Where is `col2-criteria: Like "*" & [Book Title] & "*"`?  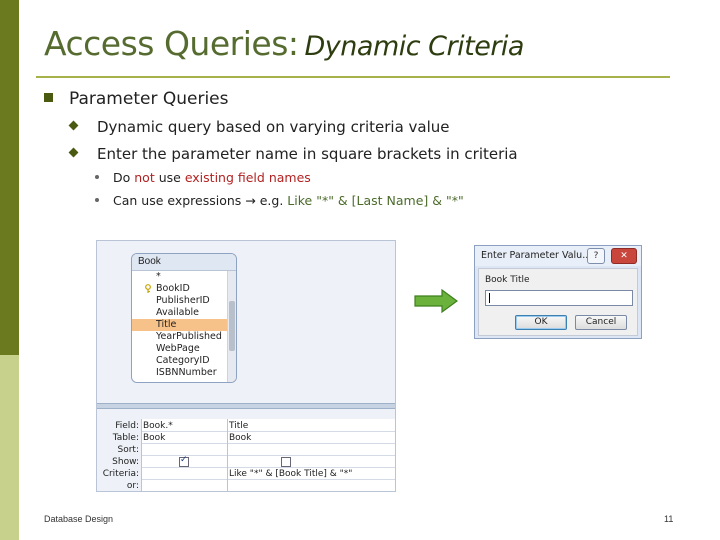
col2-criteria: Like "*" & [Book Title] & "*" is located at coordinates (309, 474).